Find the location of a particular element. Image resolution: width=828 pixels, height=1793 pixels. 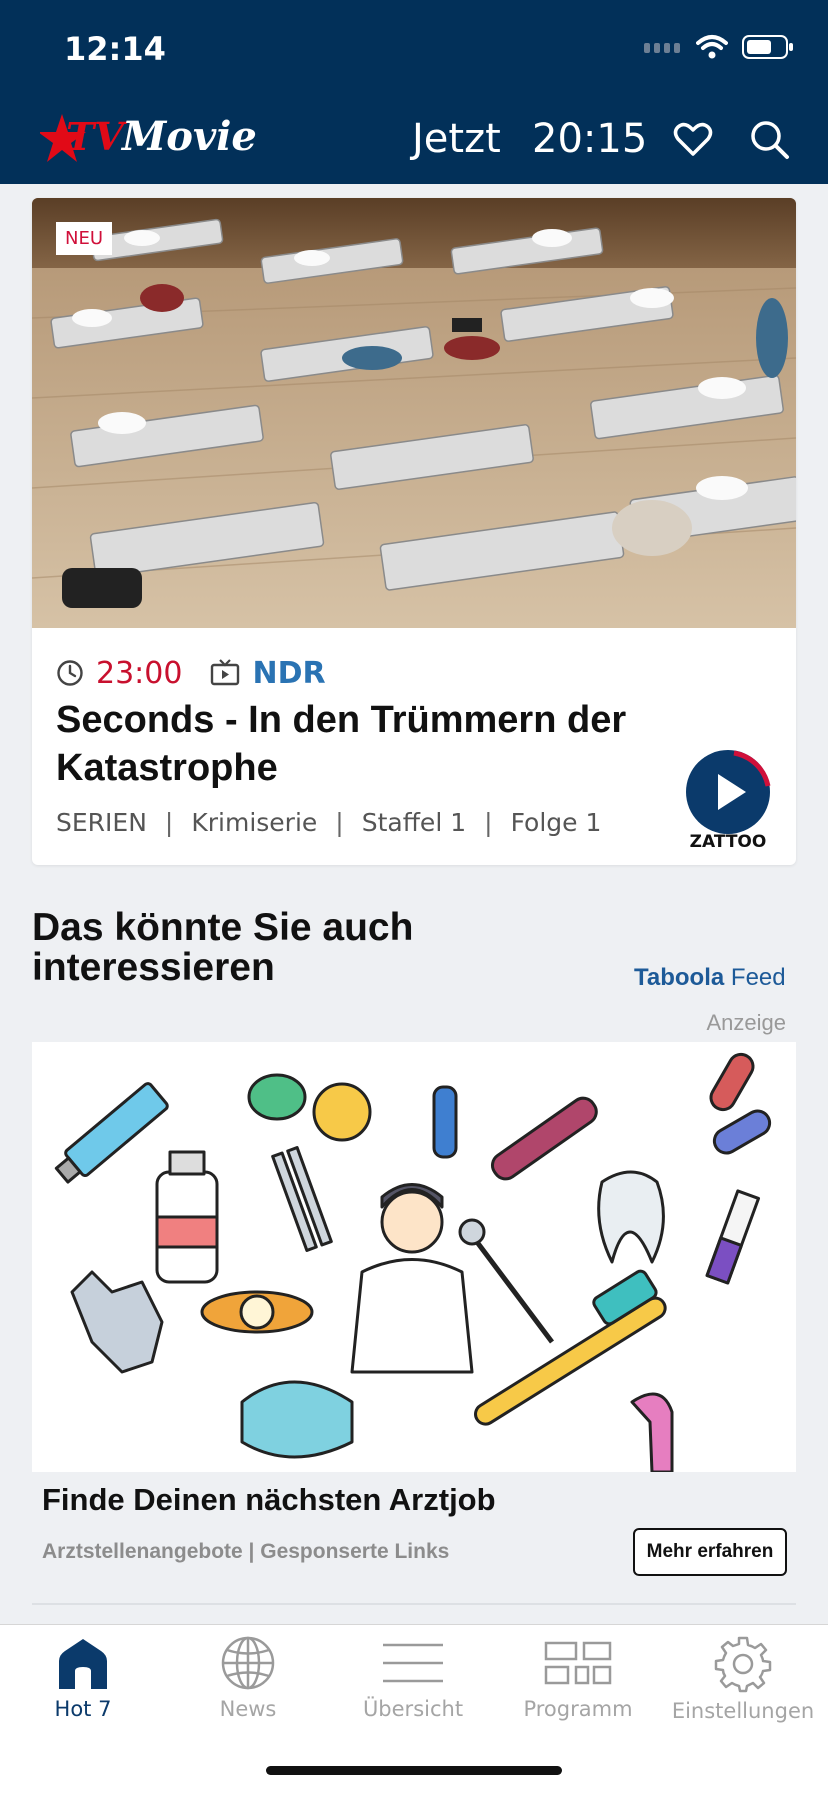

tab-settings: Einstellungen is located at coordinates (743, 1680).